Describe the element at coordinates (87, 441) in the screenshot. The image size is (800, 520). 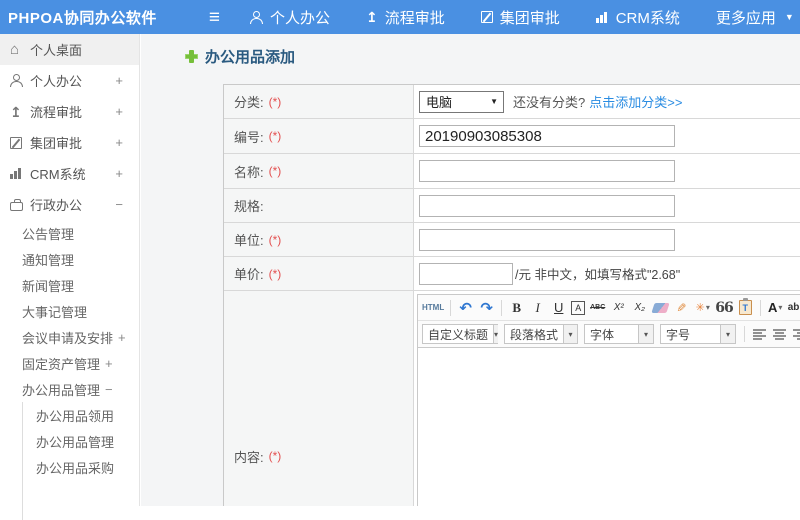
I see `sidebar-item-supplies-management: 办公用品管理` at that location.